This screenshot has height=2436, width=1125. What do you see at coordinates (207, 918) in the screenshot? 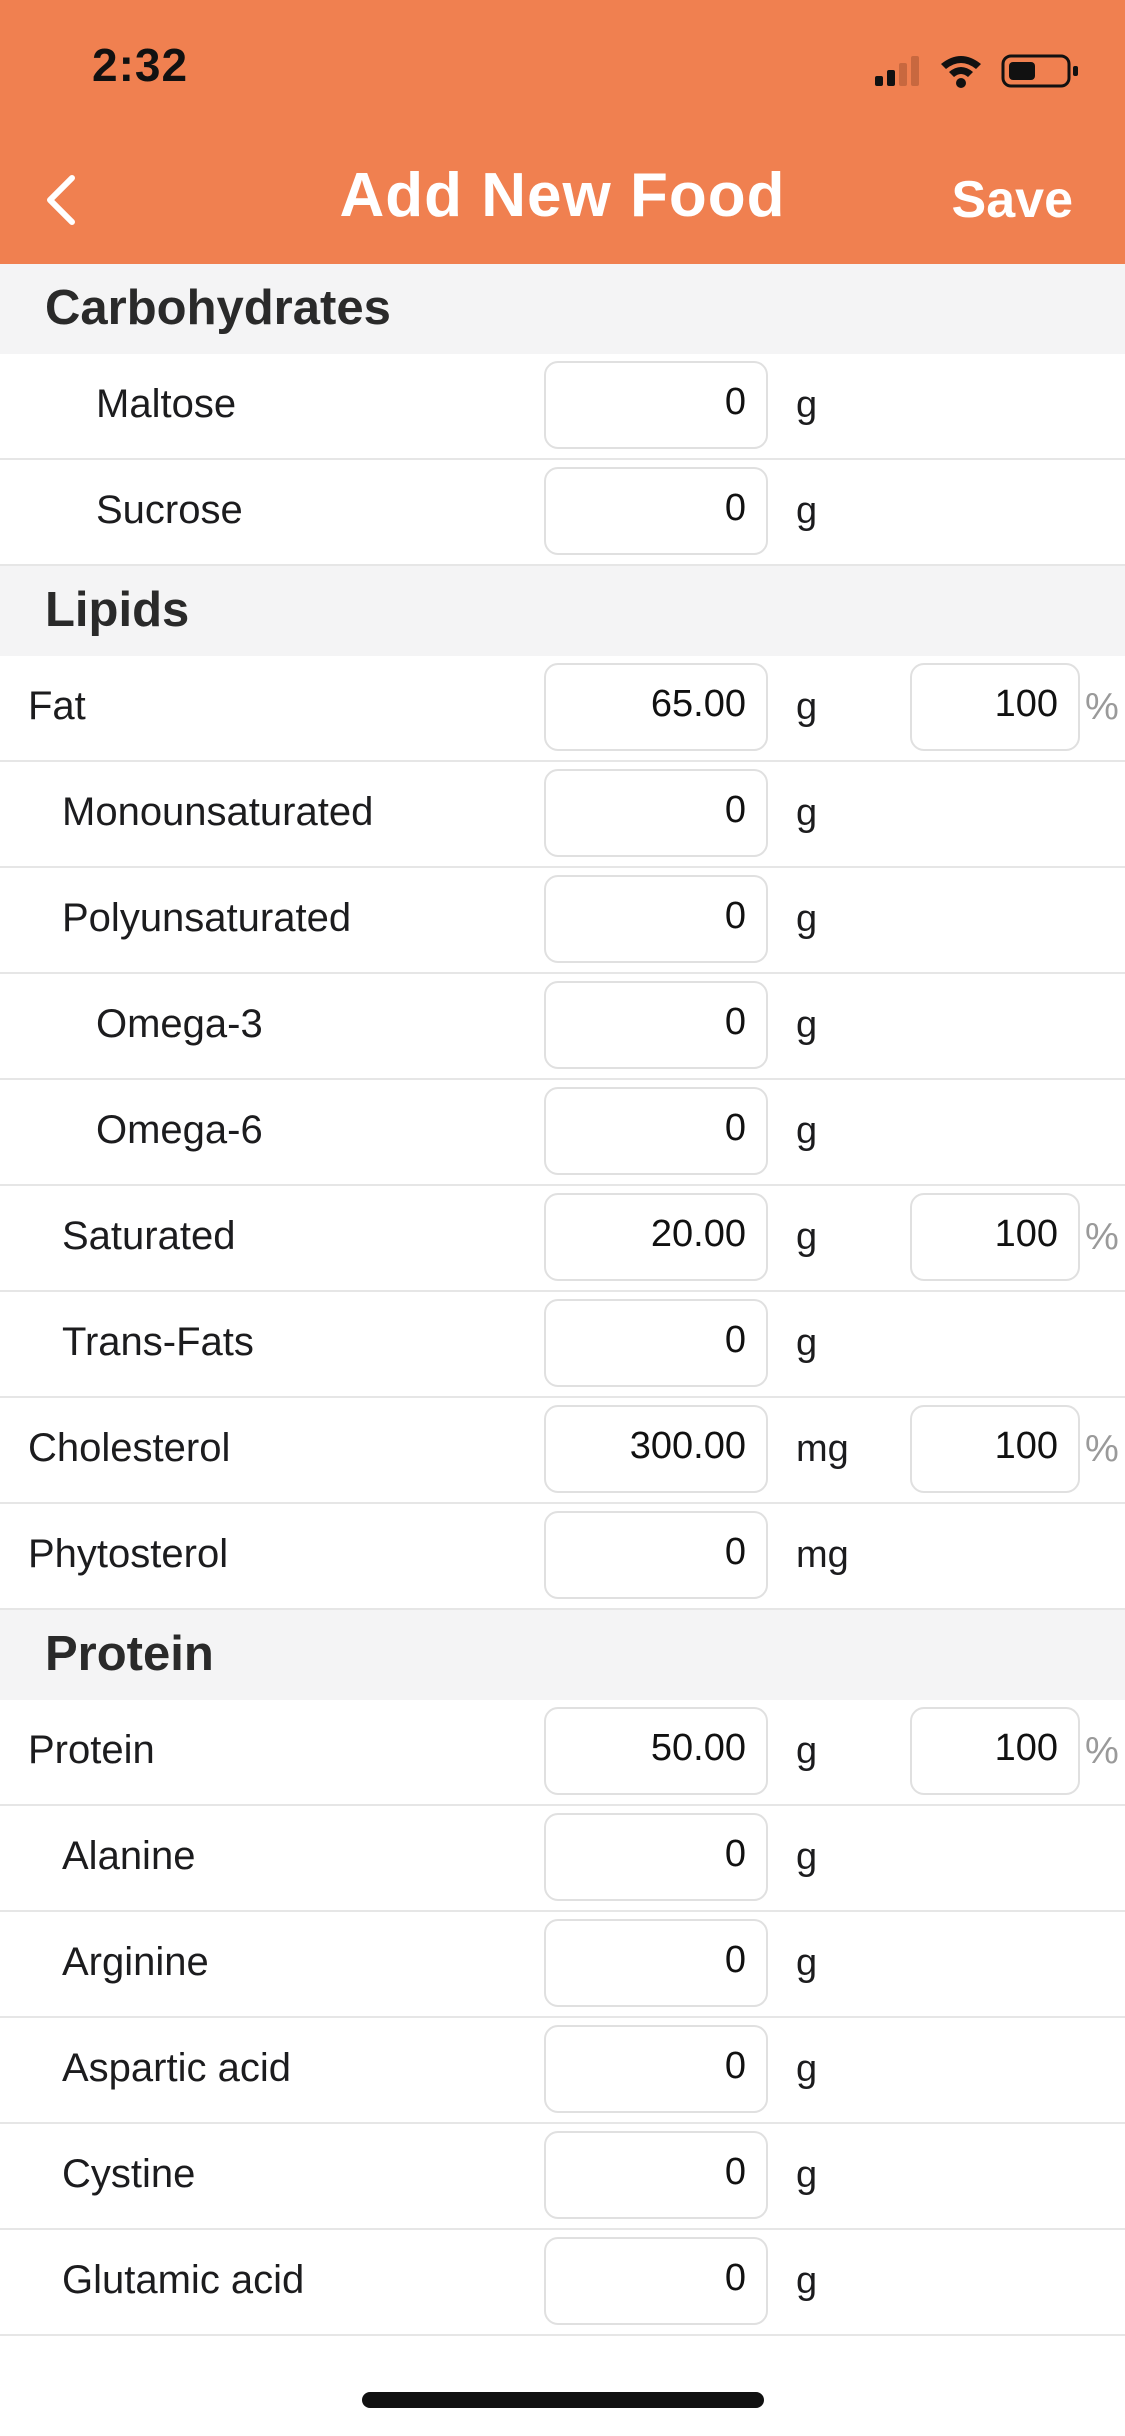
I see `nutrient-label: Polyunsaturated` at bounding box center [207, 918].